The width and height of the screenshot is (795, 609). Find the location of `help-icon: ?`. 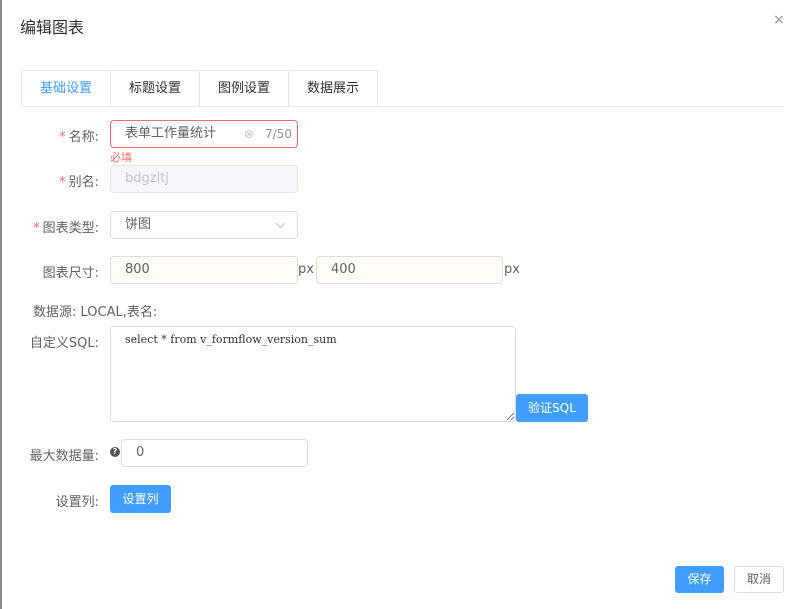

help-icon: ? is located at coordinates (115, 452).